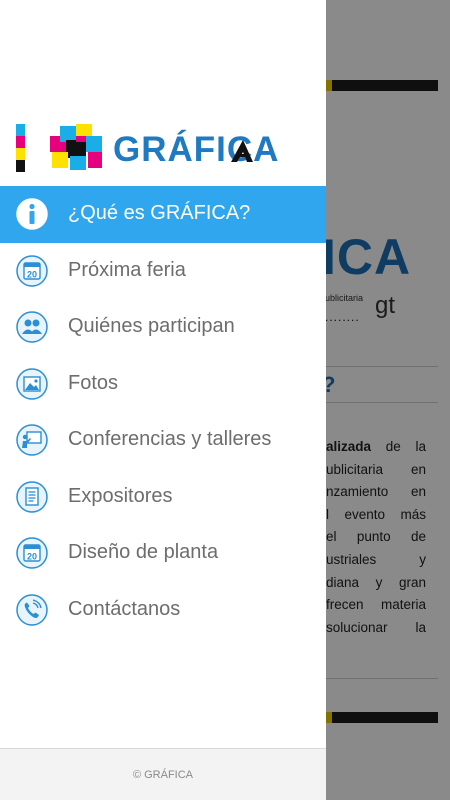  I want to click on menu-item-que-es-grafica: ¿Qué es GRÁFICA?, so click(163, 214).